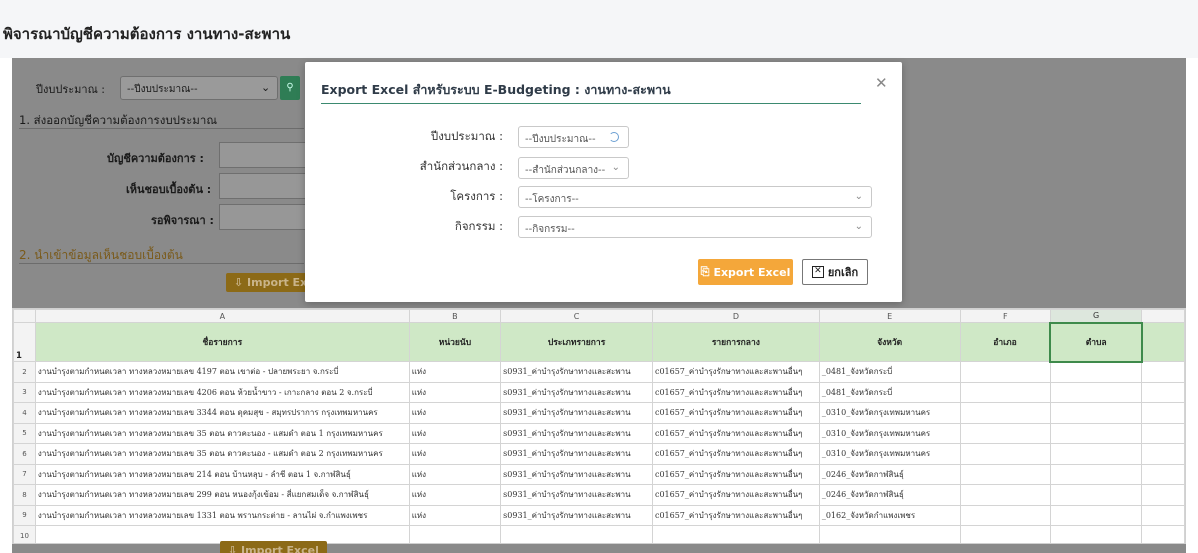 The image size is (1198, 553). What do you see at coordinates (24, 454) in the screenshot?
I see `row-number: 6` at bounding box center [24, 454].